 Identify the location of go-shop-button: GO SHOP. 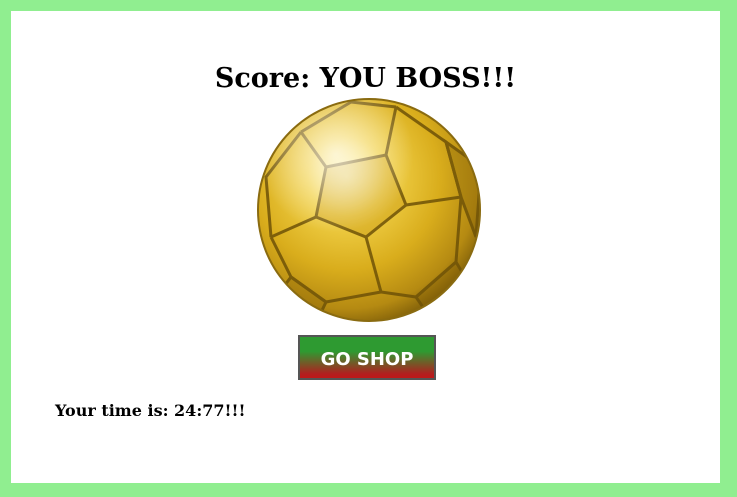
(367, 357).